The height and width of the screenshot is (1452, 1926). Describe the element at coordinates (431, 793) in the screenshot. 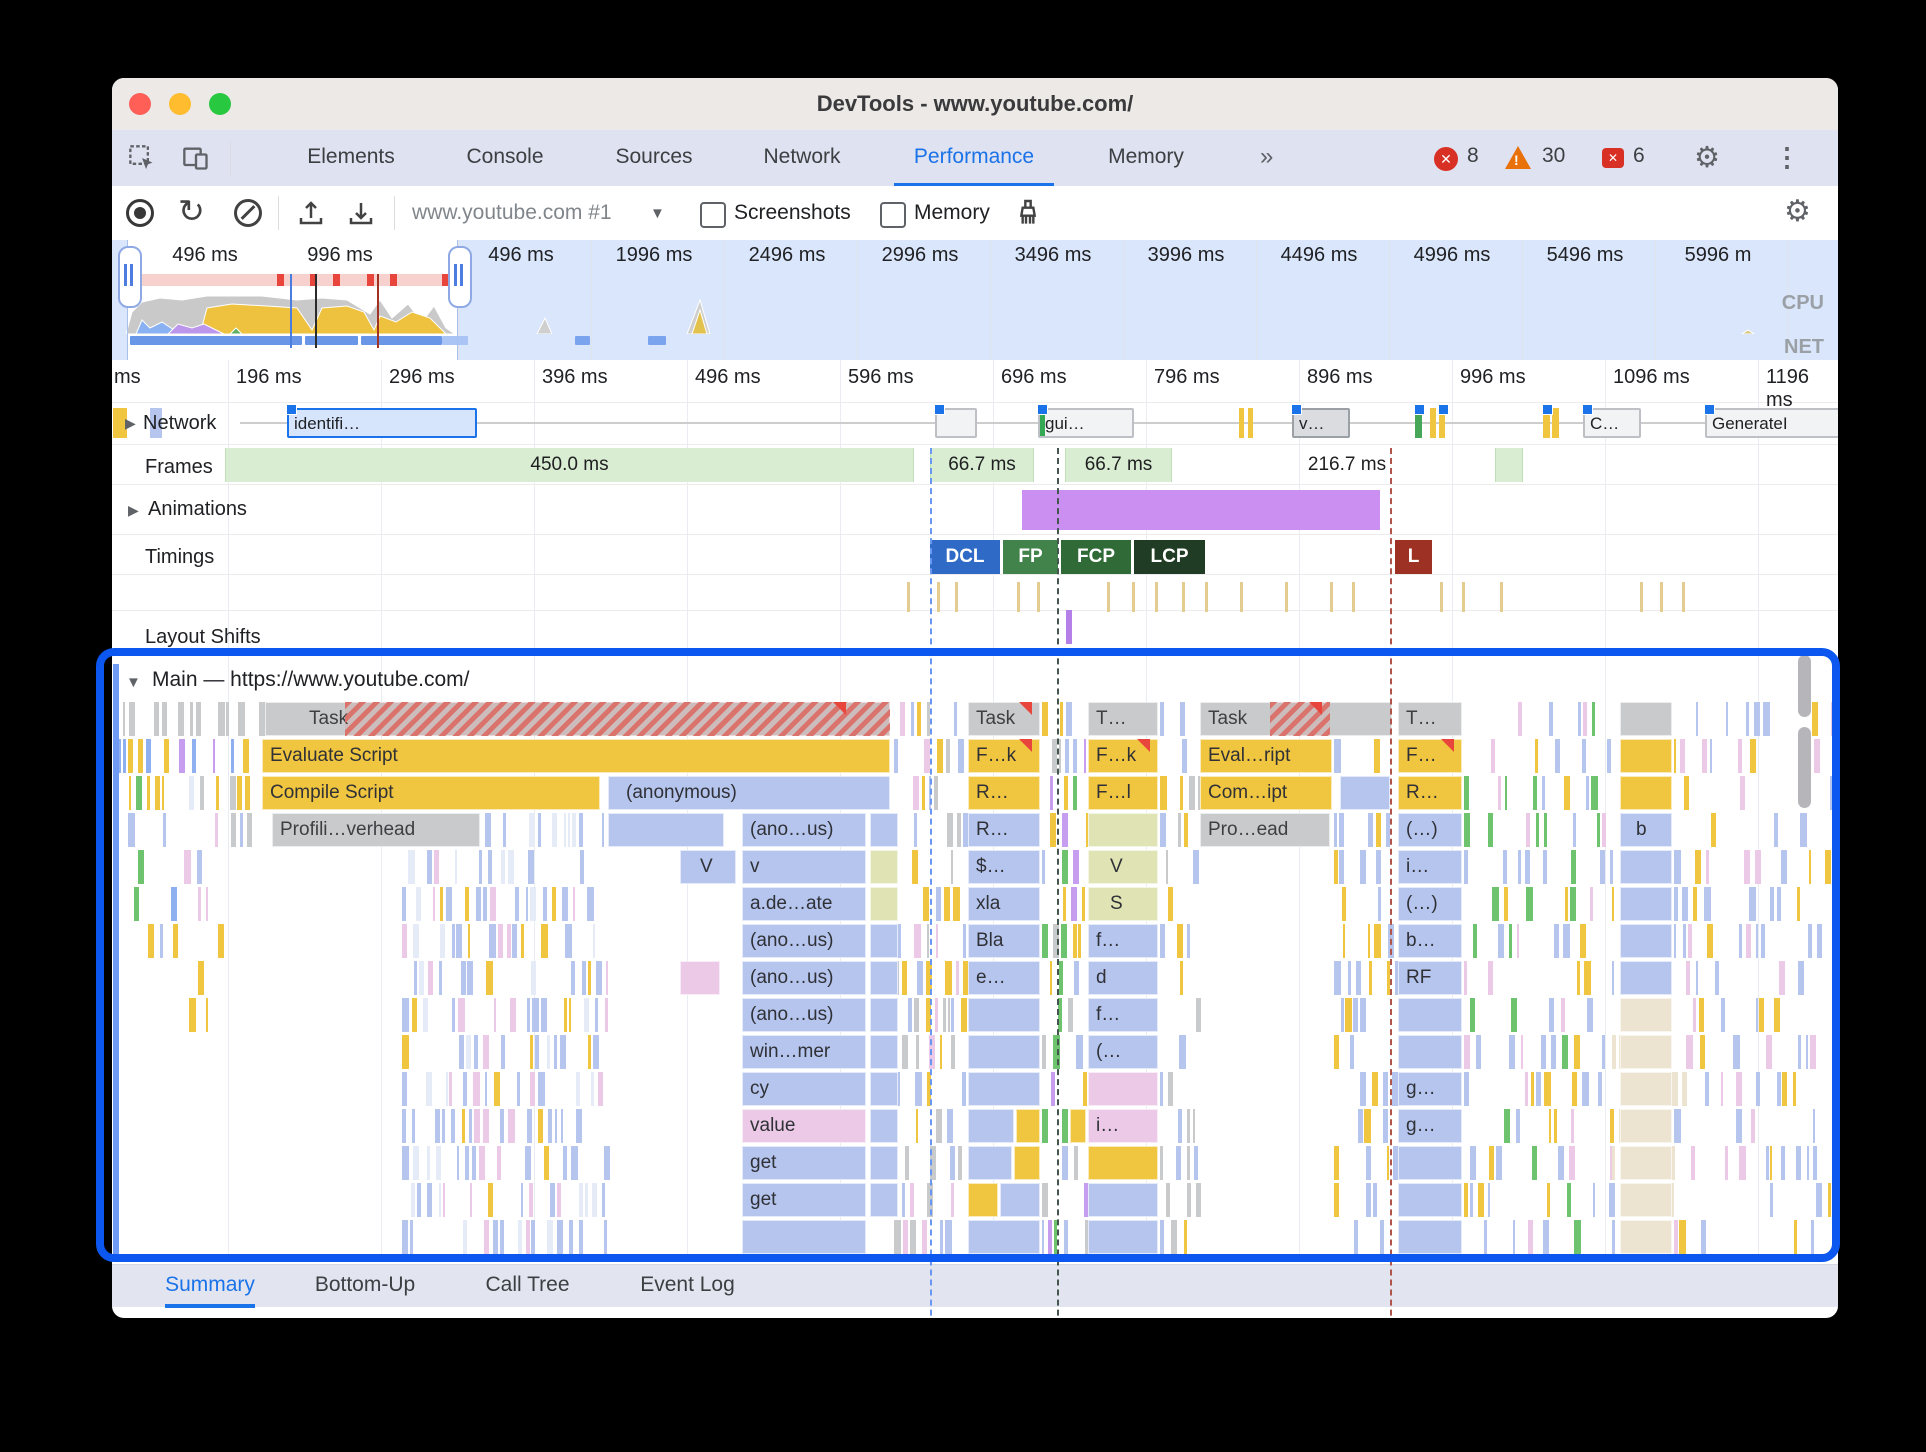

I see `flame-seg-compilescript: Compile Script` at that location.